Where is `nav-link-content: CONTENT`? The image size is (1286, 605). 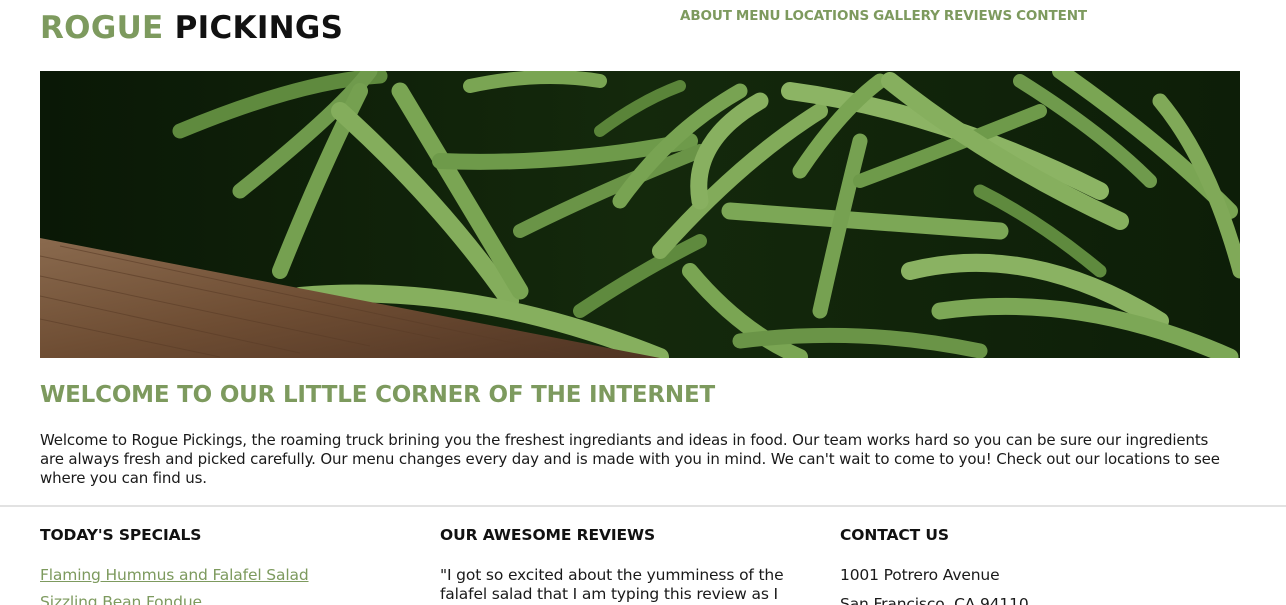 nav-link-content: CONTENT is located at coordinates (1051, 16).